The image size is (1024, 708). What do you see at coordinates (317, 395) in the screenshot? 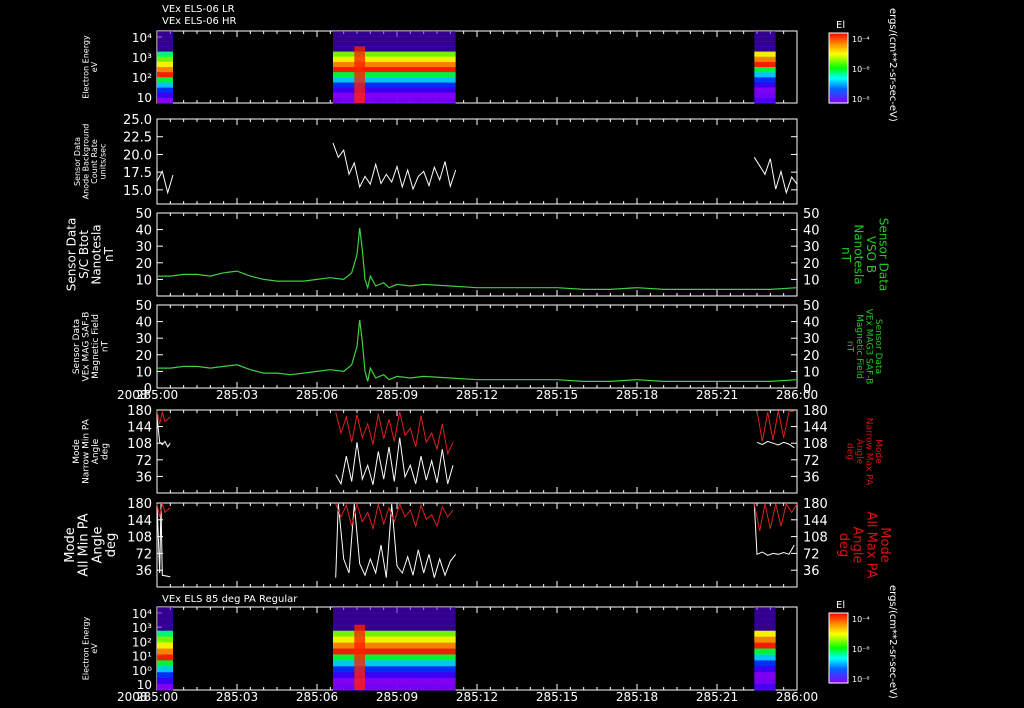
I see `panel-3-xtick-label: 285:06` at bounding box center [317, 395].